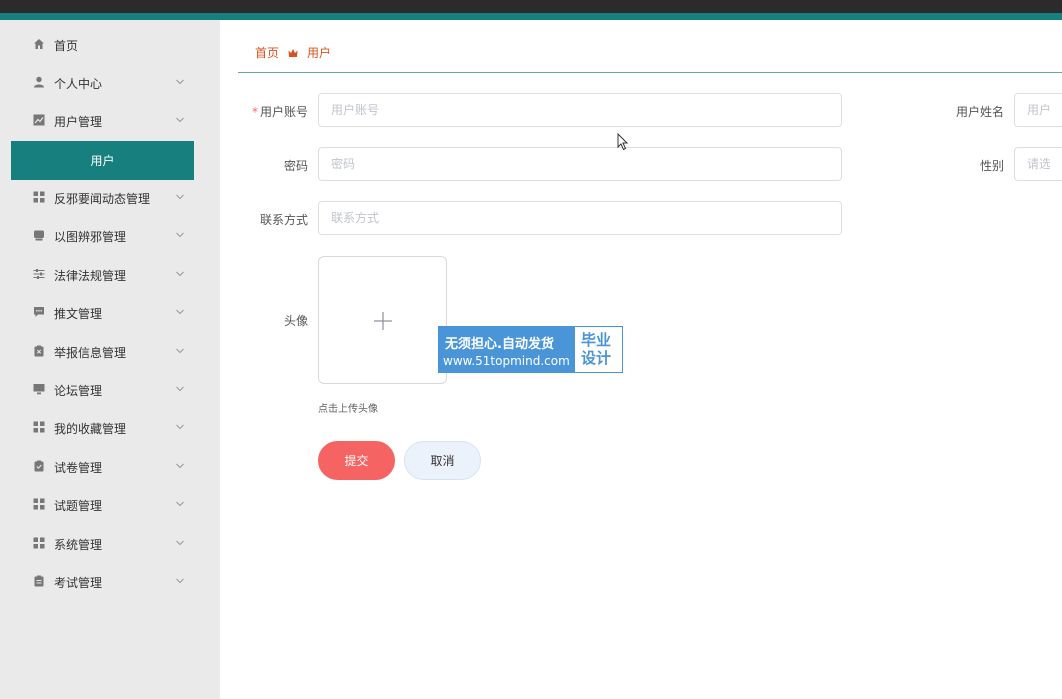  Describe the element at coordinates (1038, 164) in the screenshot. I see `gender-select` at that location.